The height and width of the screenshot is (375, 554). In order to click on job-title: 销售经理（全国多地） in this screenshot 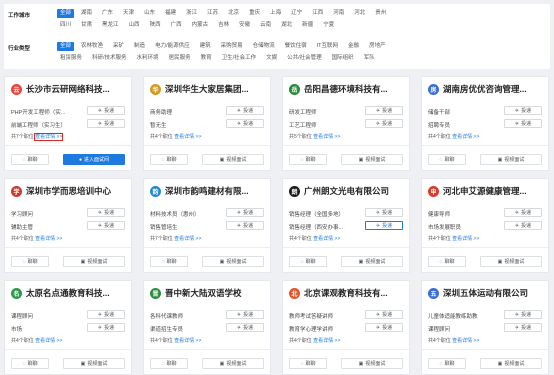, I will do `click(316, 214)`.